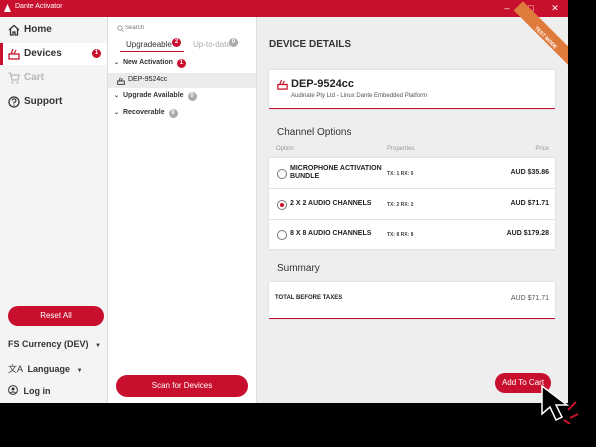 This screenshot has width=596, height=447. I want to click on sidebar-item-label: Home, so click(38, 29).